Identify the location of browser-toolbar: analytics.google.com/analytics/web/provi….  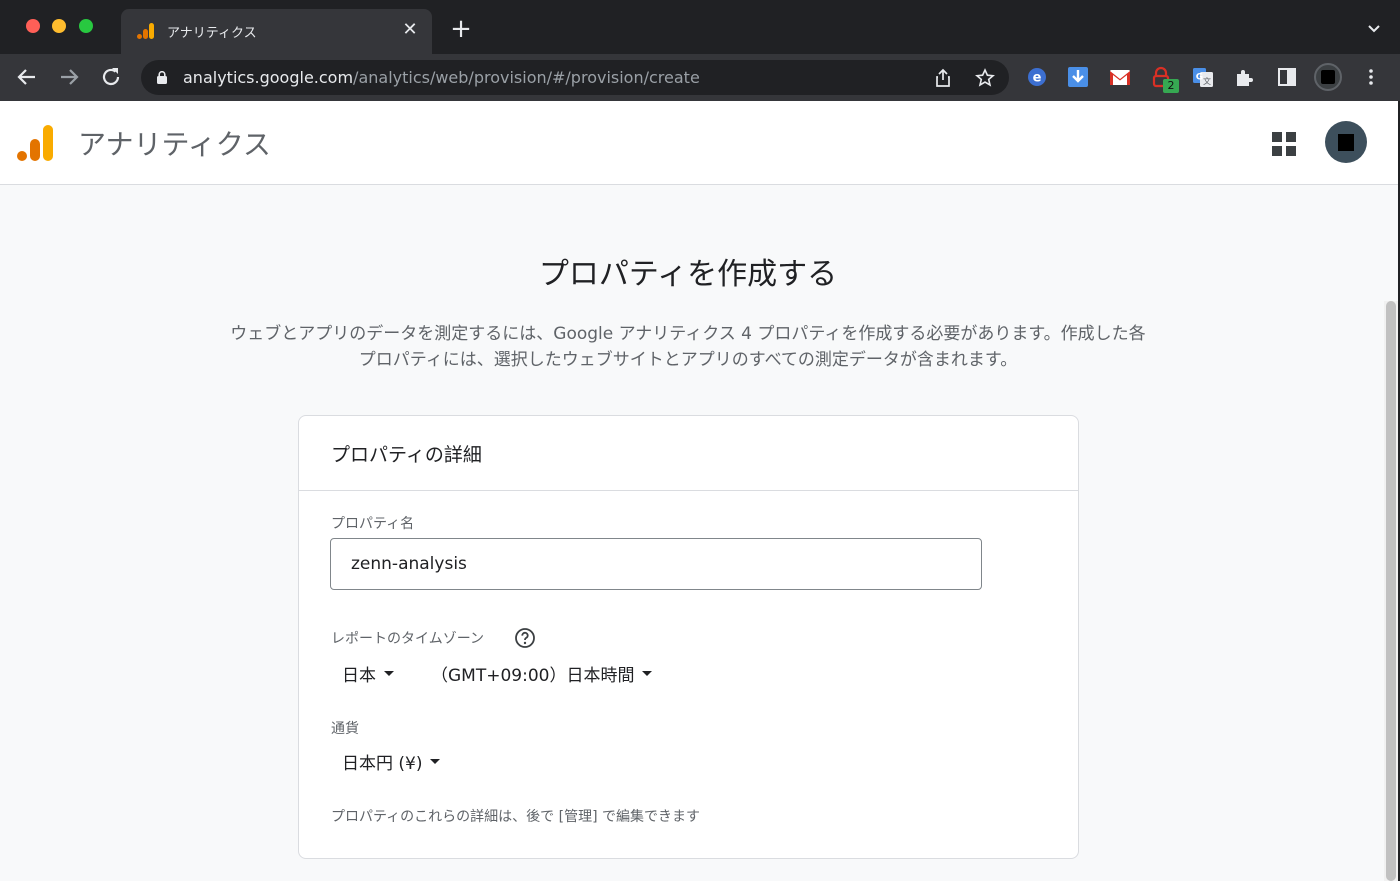
(700, 77).